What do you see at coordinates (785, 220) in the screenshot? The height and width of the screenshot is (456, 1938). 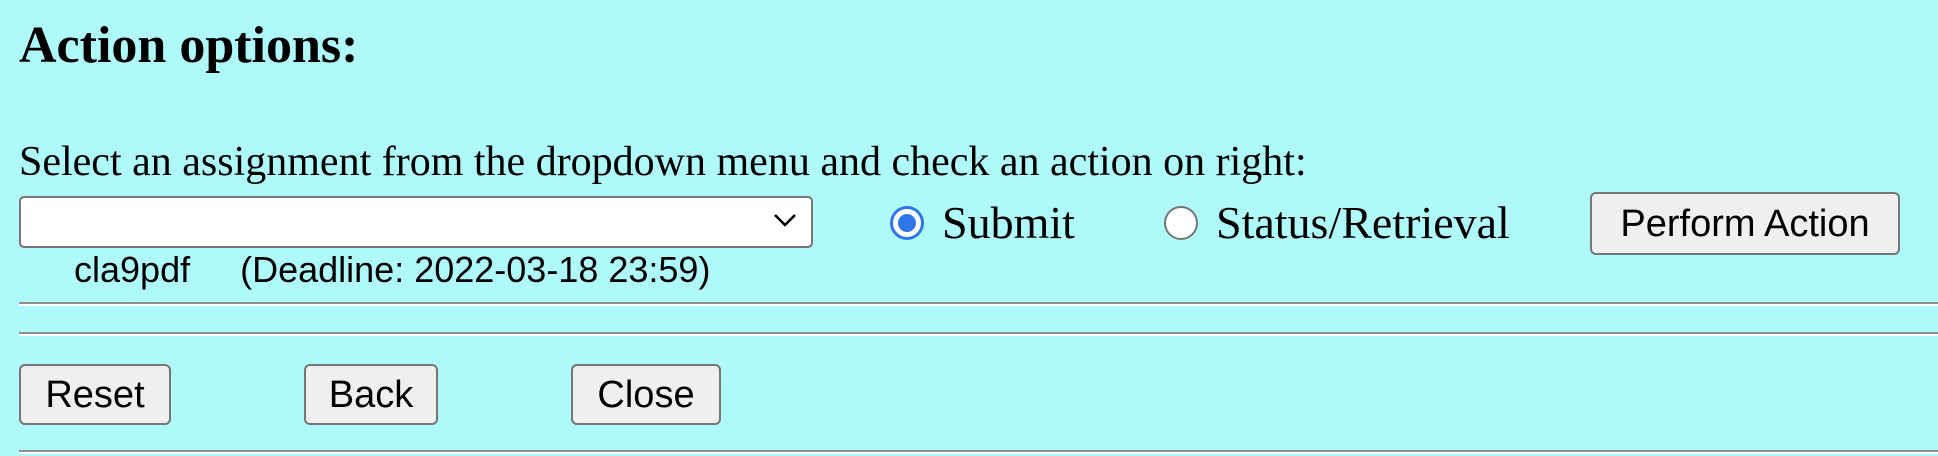 I see `chevron-down-icon` at bounding box center [785, 220].